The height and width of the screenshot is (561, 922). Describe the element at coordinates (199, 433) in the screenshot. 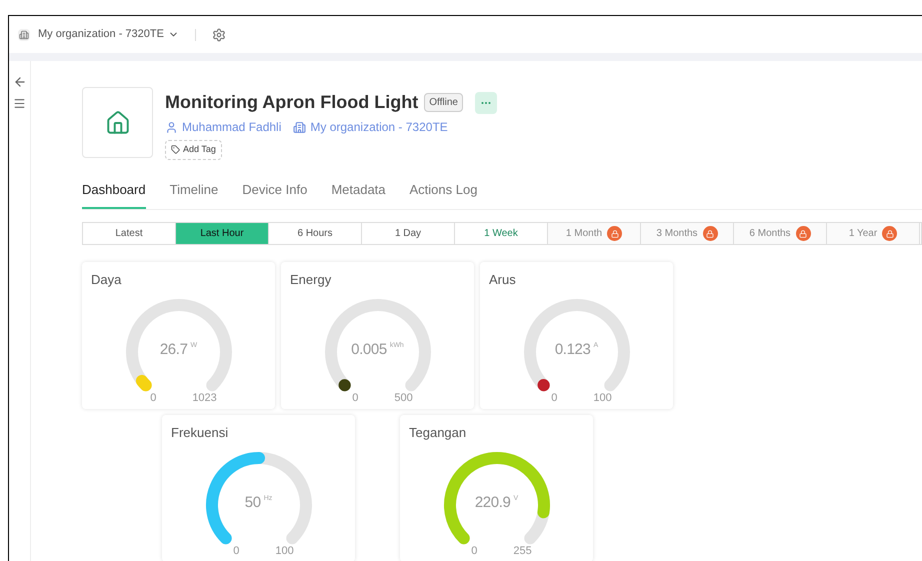

I see `gauge-title: Frekuensi` at that location.